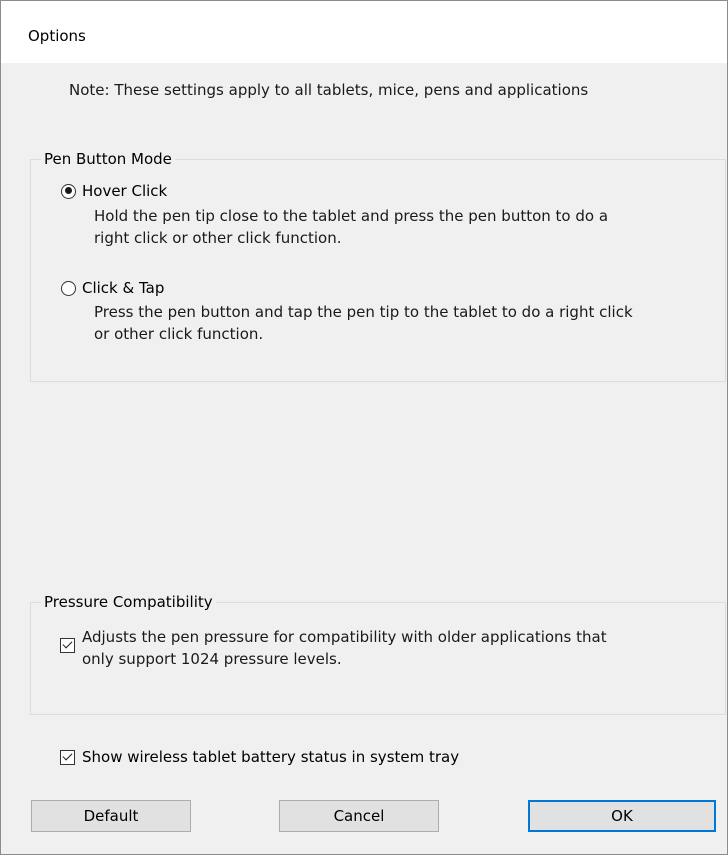 This screenshot has width=728, height=855. Describe the element at coordinates (123, 288) in the screenshot. I see `click-tap-label: Click & Tap` at that location.